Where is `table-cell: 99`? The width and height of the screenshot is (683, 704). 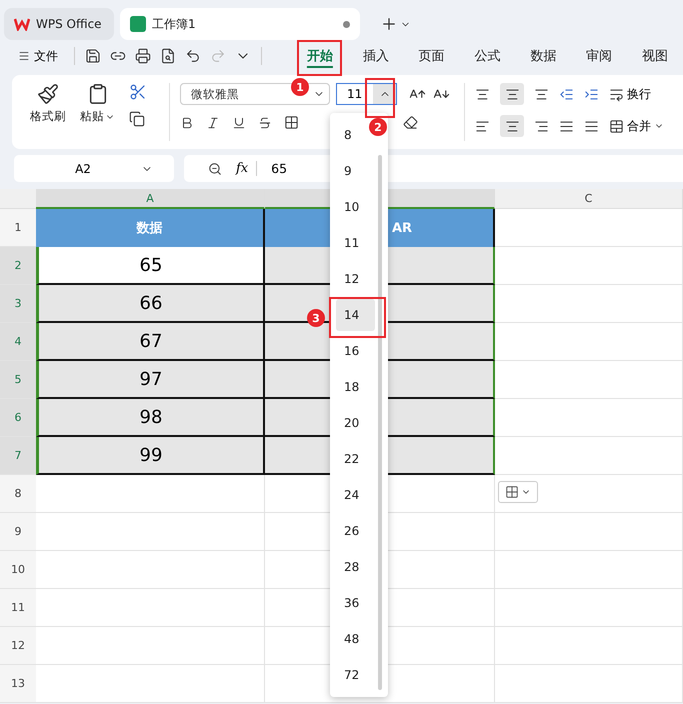 table-cell: 99 is located at coordinates (150, 456).